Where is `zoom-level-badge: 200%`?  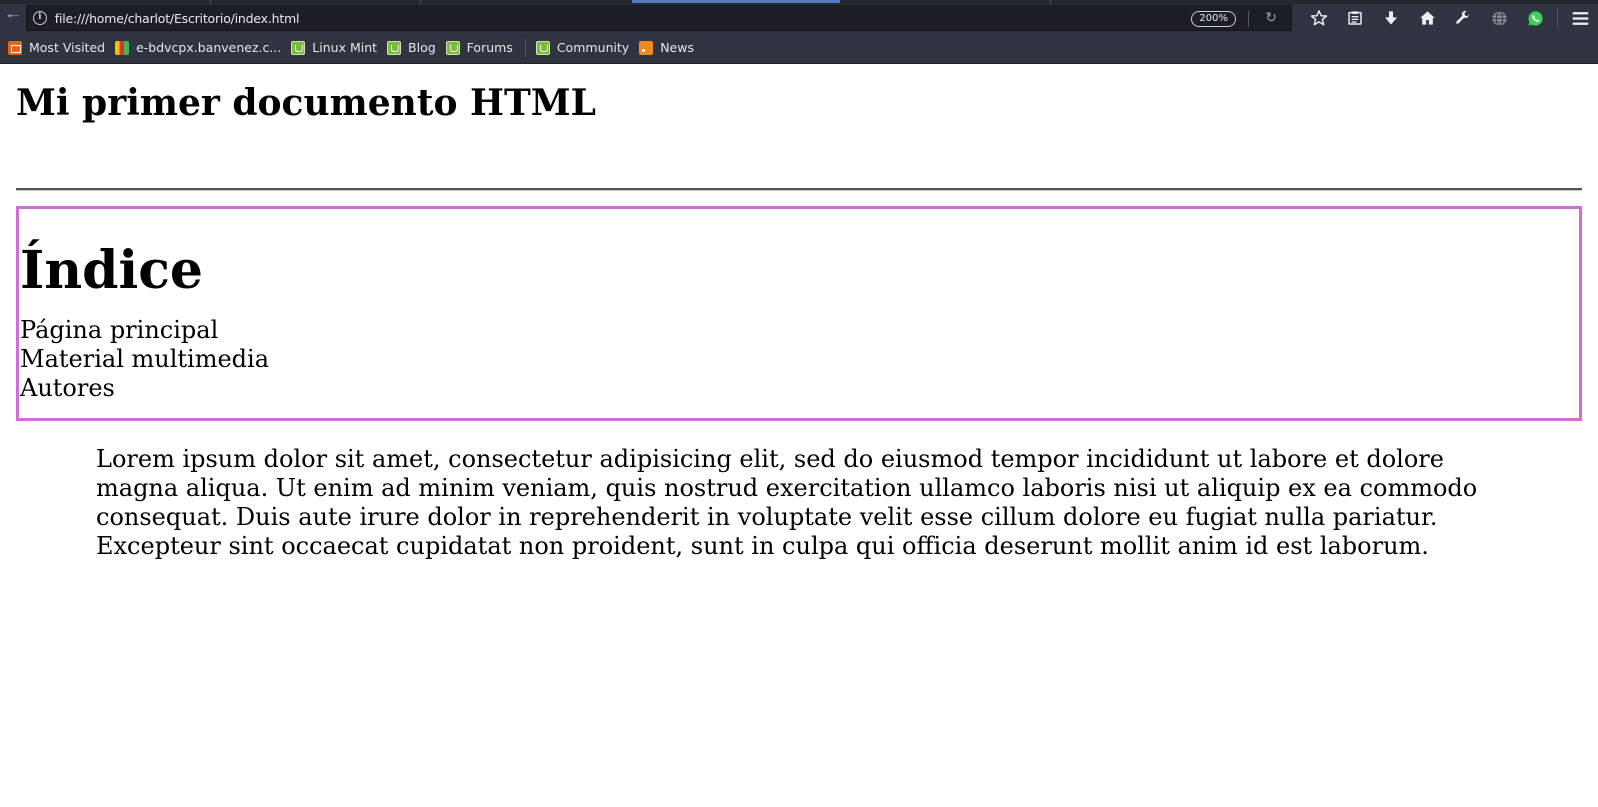 zoom-level-badge: 200% is located at coordinates (1213, 19).